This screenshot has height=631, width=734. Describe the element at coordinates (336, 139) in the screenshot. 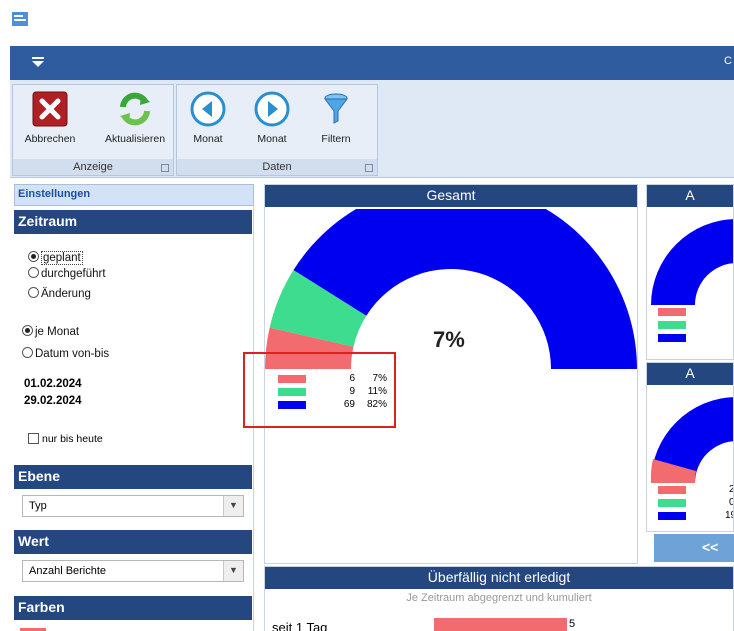

I see `filtern-label: Filtern` at that location.